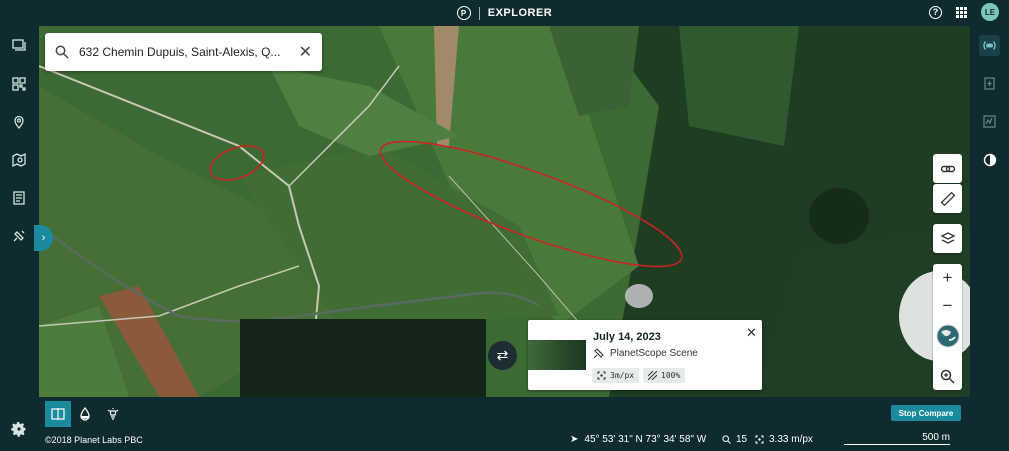 The height and width of the screenshot is (451, 1009). What do you see at coordinates (742, 439) in the screenshot?
I see `zoom-level-value: 15` at bounding box center [742, 439].